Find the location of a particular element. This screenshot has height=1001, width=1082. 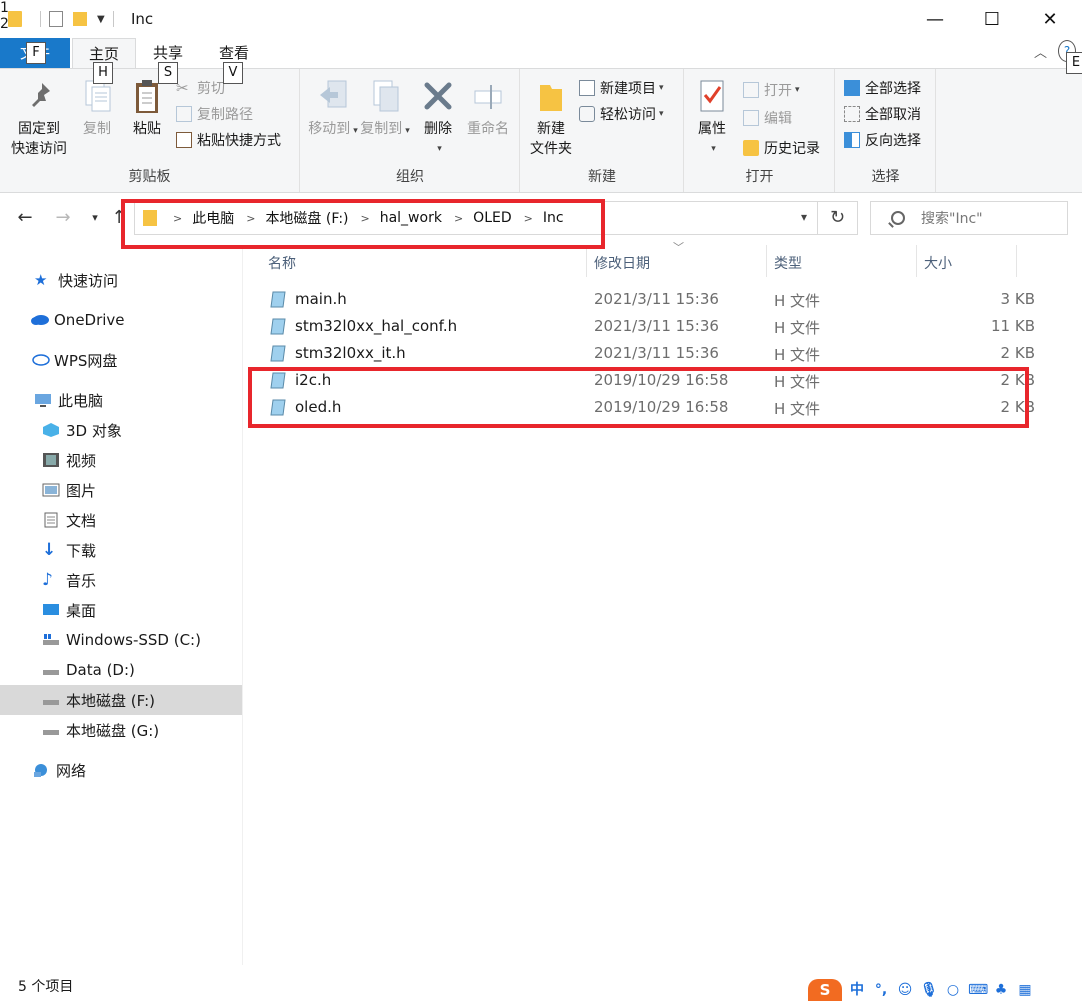

collapse-ribbon-icon: ︿ is located at coordinates (1040, 51).